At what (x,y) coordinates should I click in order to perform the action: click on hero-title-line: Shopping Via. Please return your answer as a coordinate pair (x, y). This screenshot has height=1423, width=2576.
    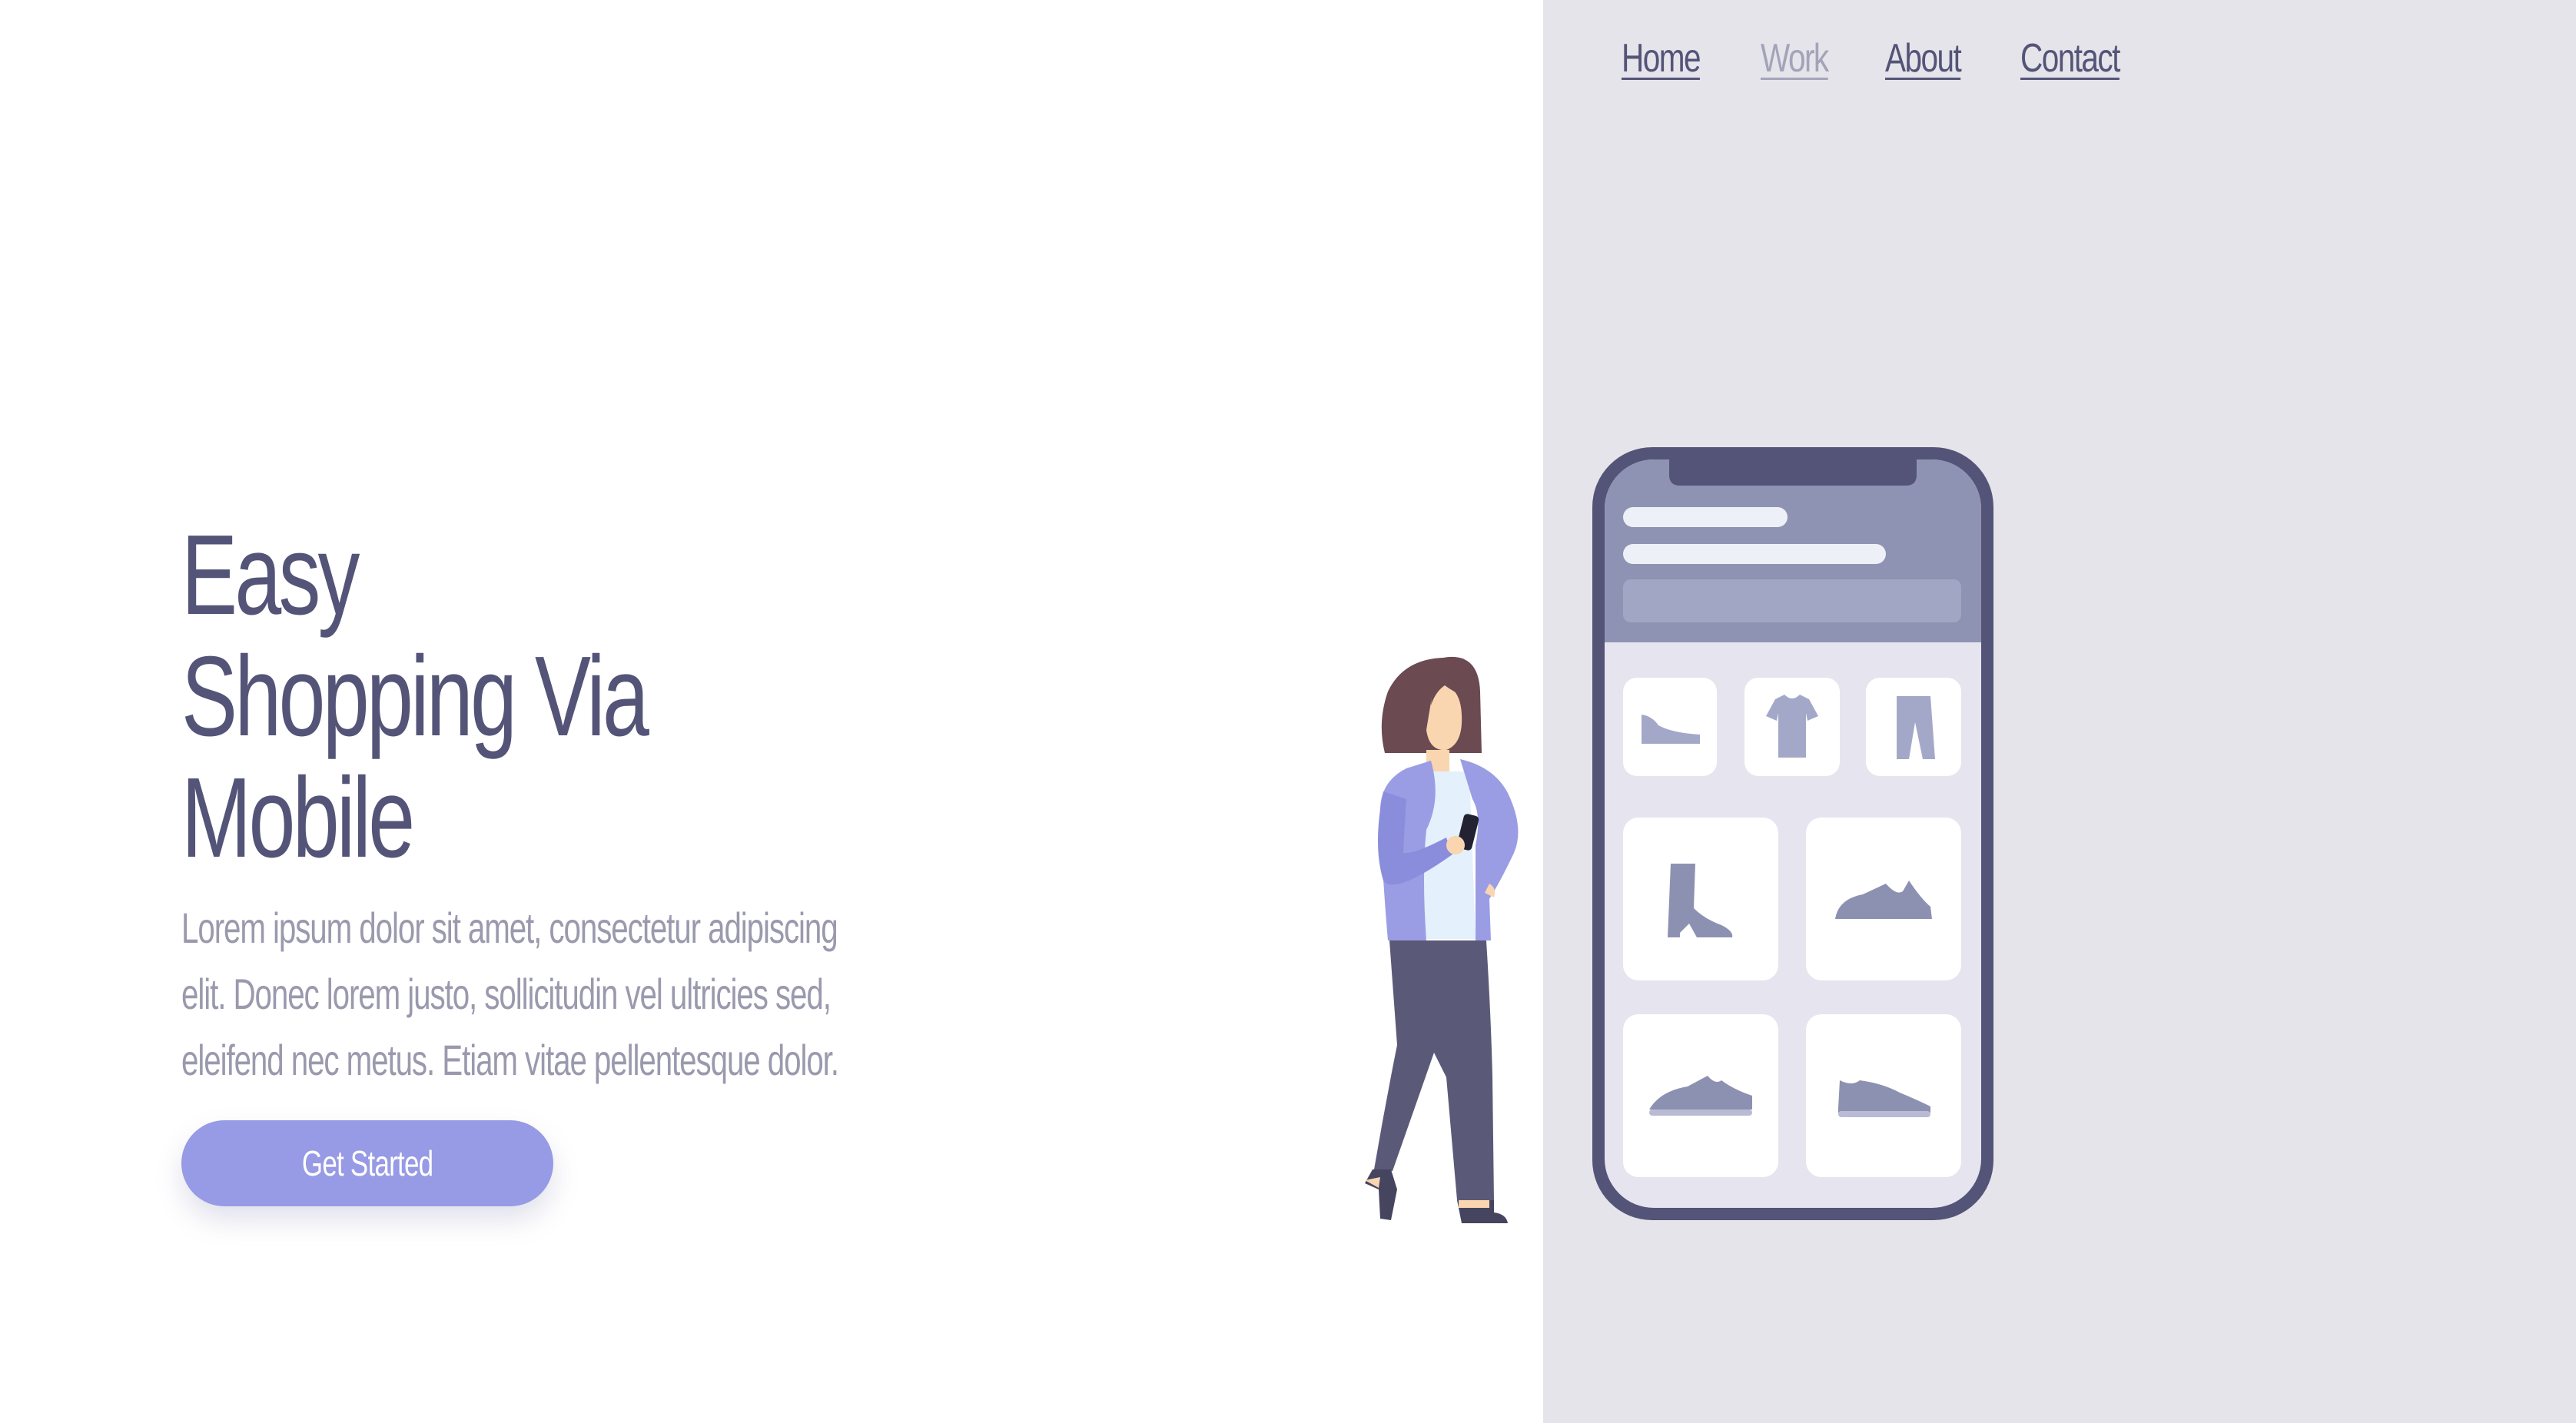
    Looking at the image, I should click on (415, 697).